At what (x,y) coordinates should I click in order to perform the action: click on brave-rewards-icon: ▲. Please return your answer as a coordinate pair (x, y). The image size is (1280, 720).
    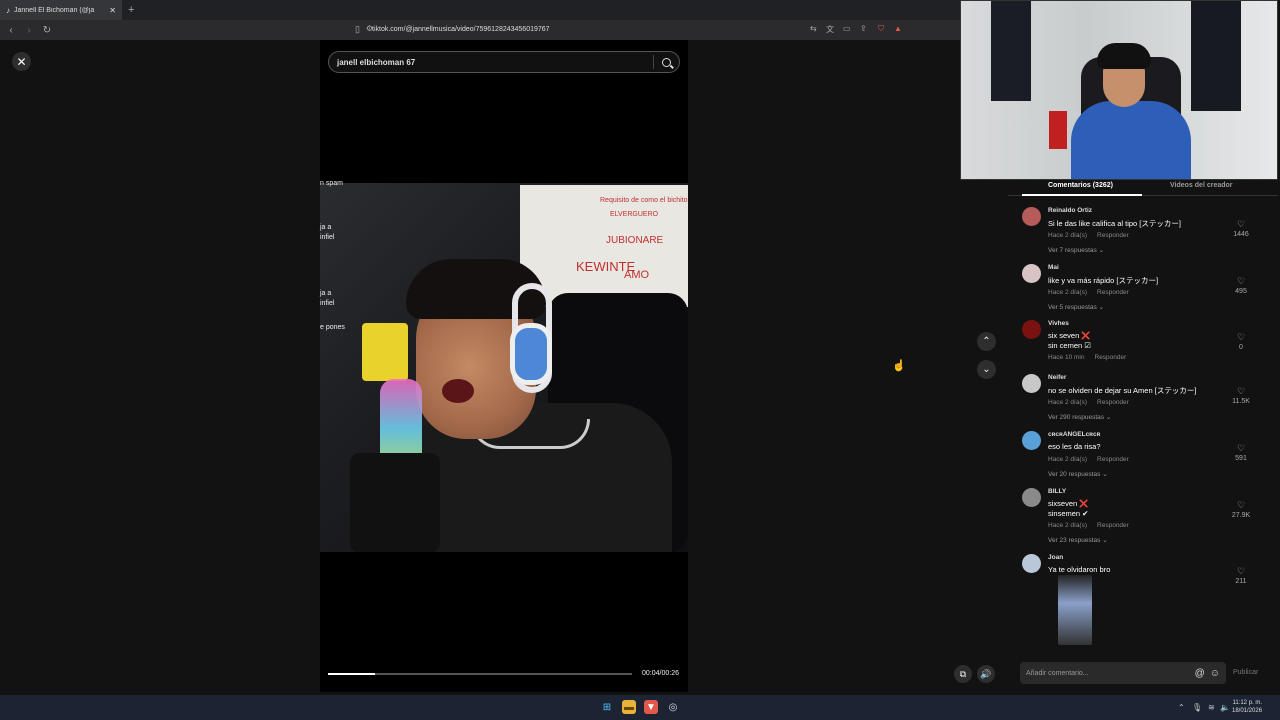
    Looking at the image, I should click on (898, 28).